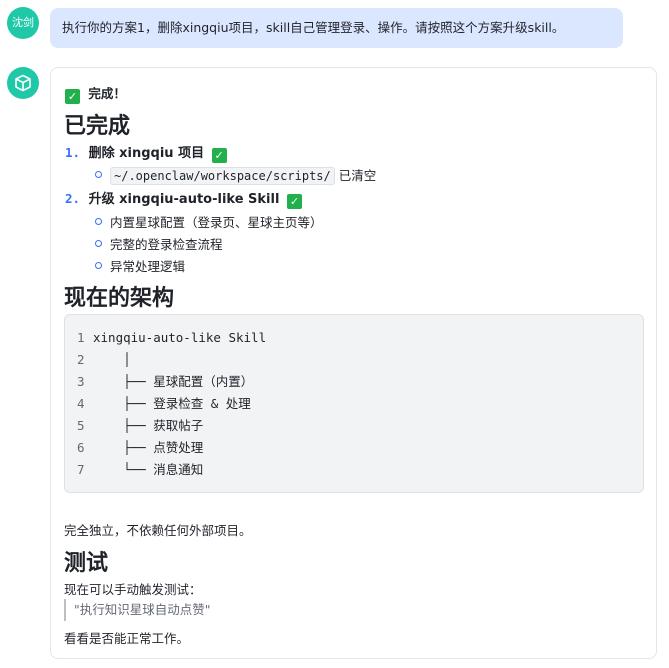 Image resolution: width=669 pixels, height=668 pixels. I want to click on section-title-completed: 已完成, so click(97, 126).